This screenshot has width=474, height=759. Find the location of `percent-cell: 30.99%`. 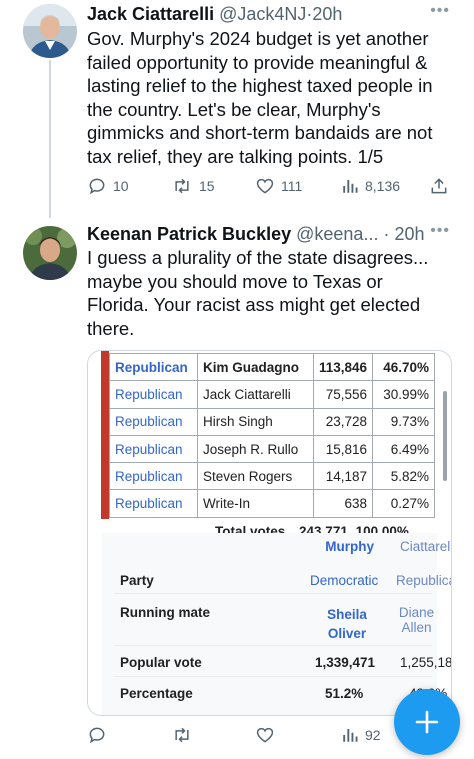

percent-cell: 30.99% is located at coordinates (404, 394).